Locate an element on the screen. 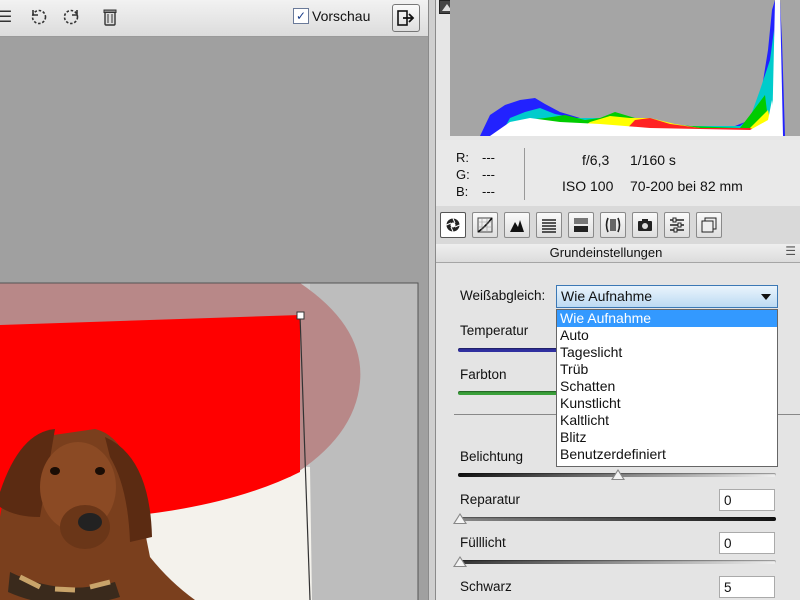 This screenshot has width=800, height=600. panel-tabs is located at coordinates (618, 225).